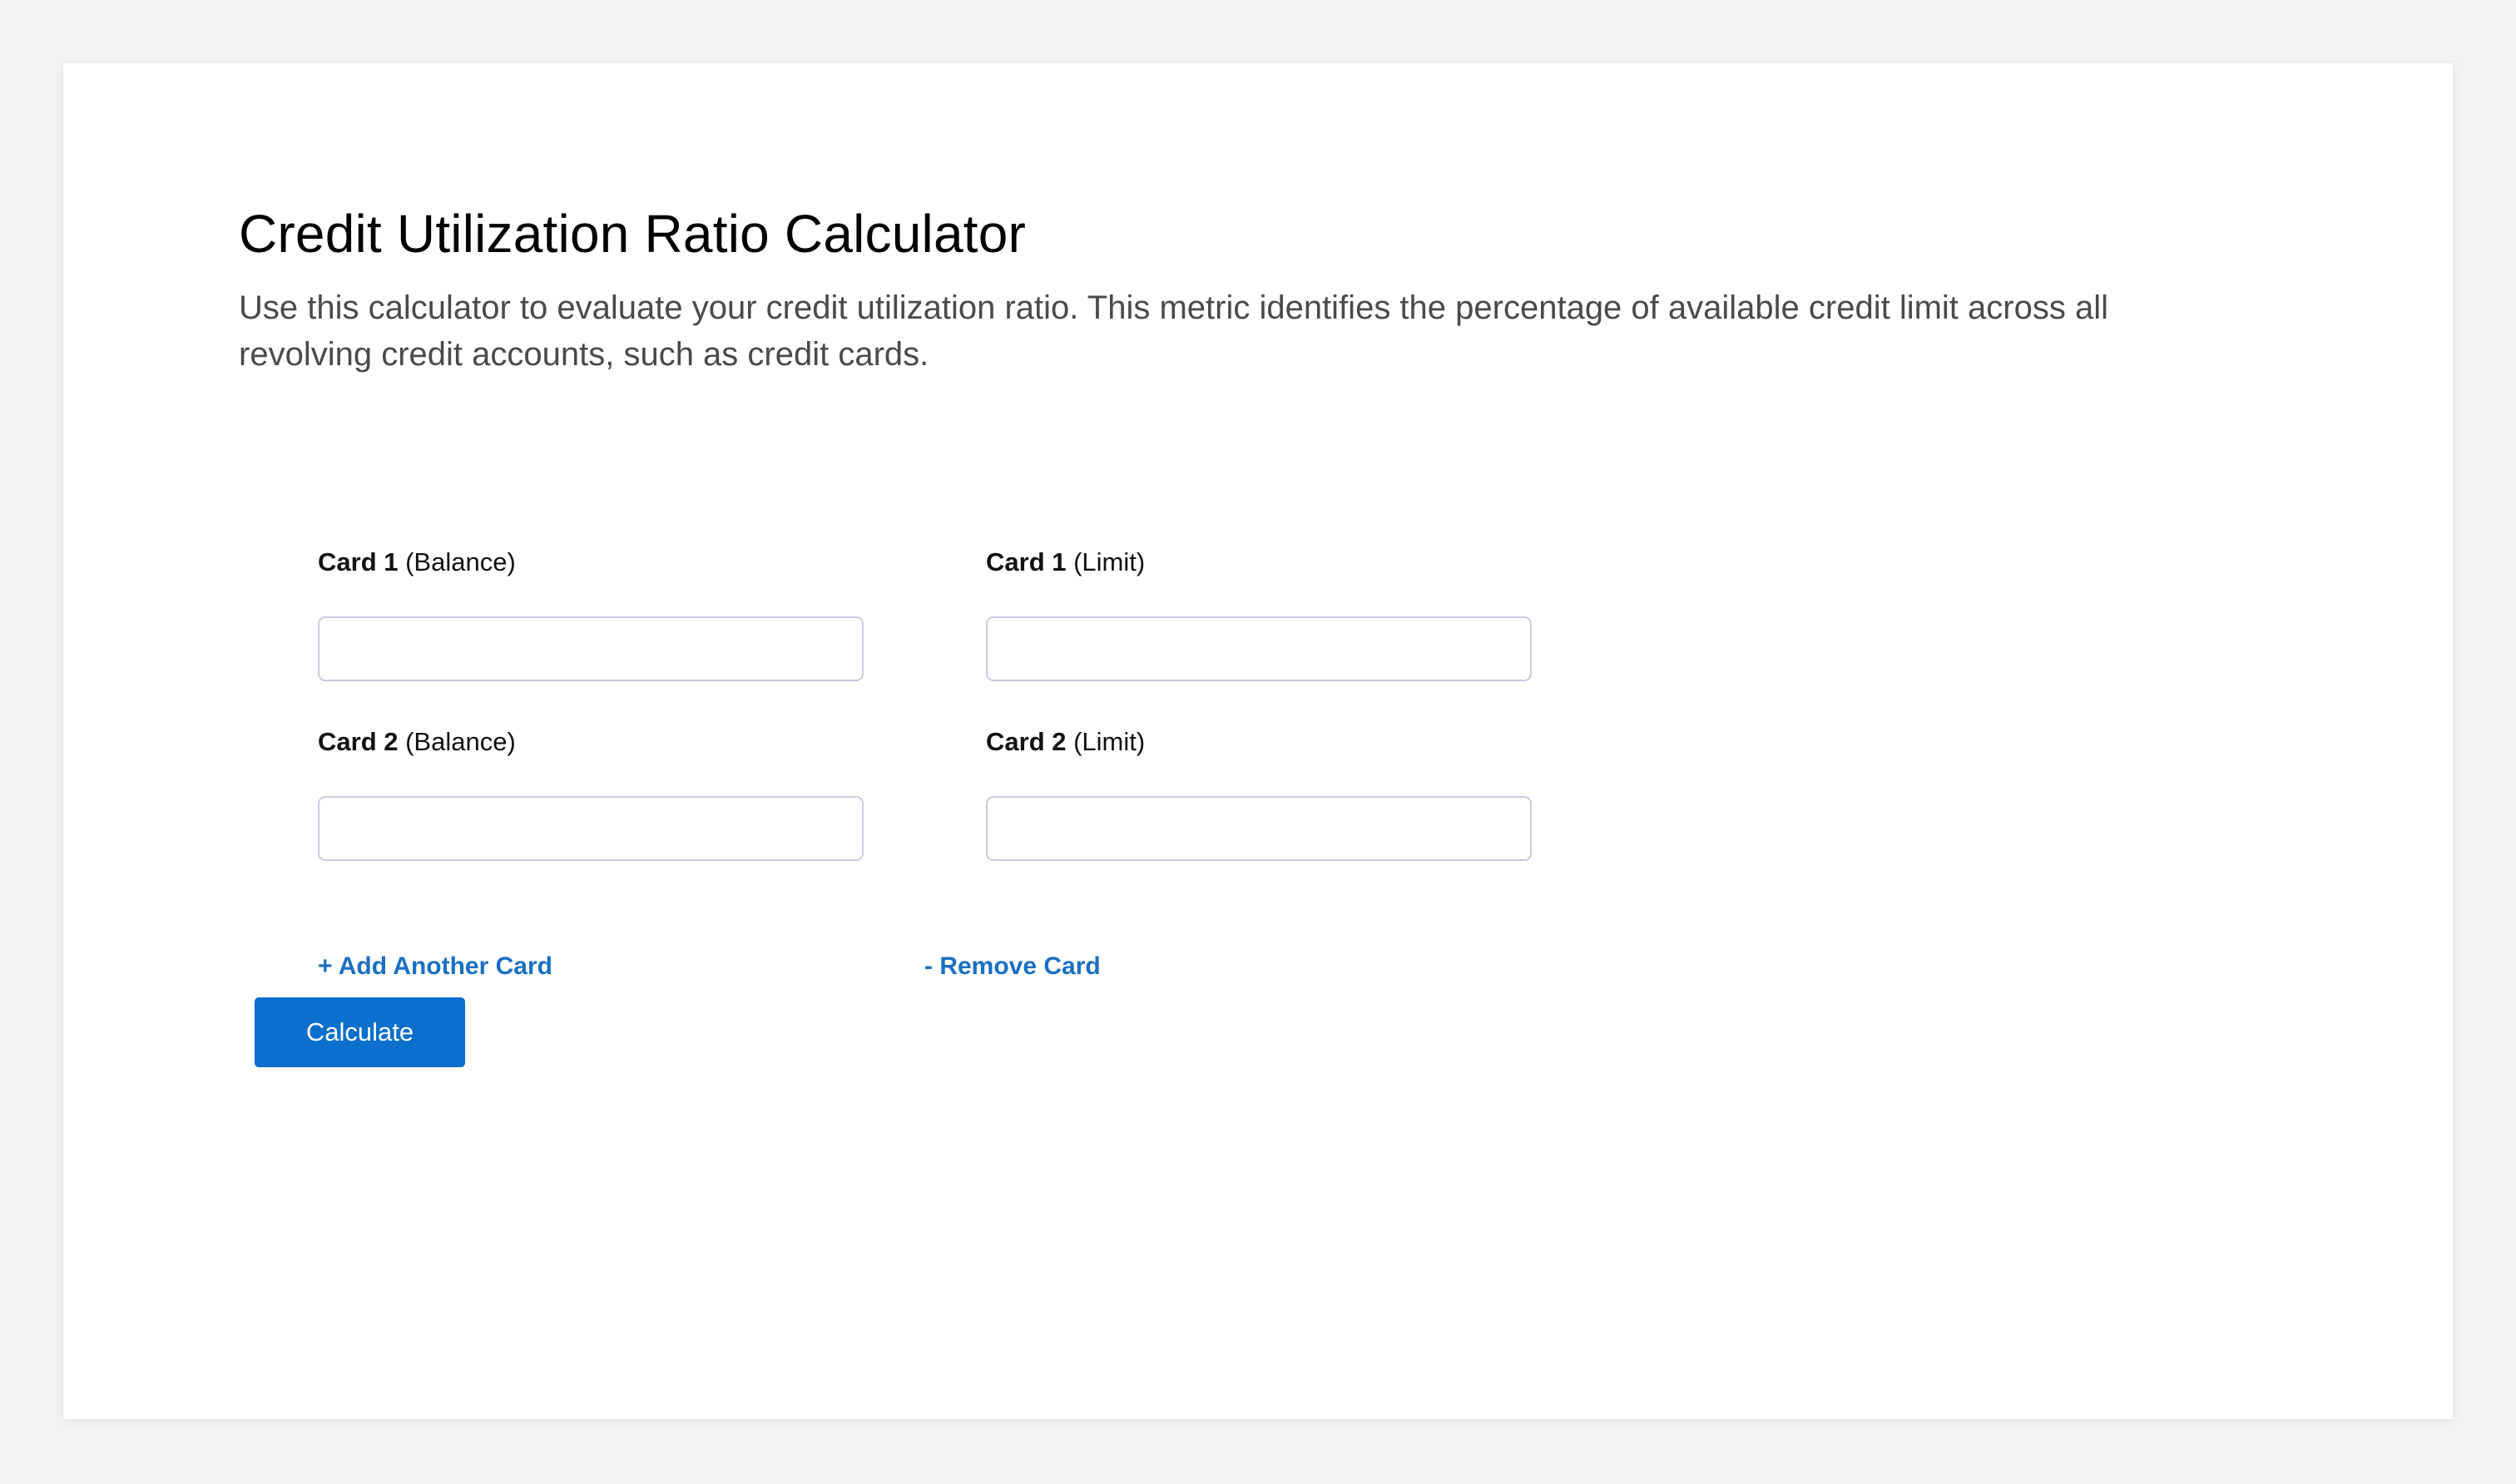 The height and width of the screenshot is (1484, 2516). What do you see at coordinates (435, 966) in the screenshot?
I see `add-another-card-link: + Add Another Card` at bounding box center [435, 966].